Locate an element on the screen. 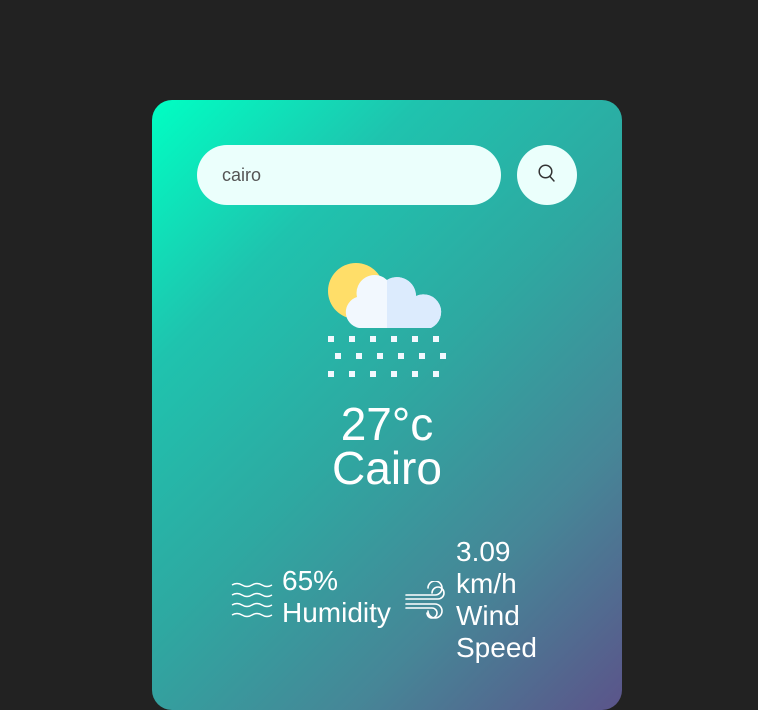 This screenshot has width=758, height=710. search-button is located at coordinates (547, 175).